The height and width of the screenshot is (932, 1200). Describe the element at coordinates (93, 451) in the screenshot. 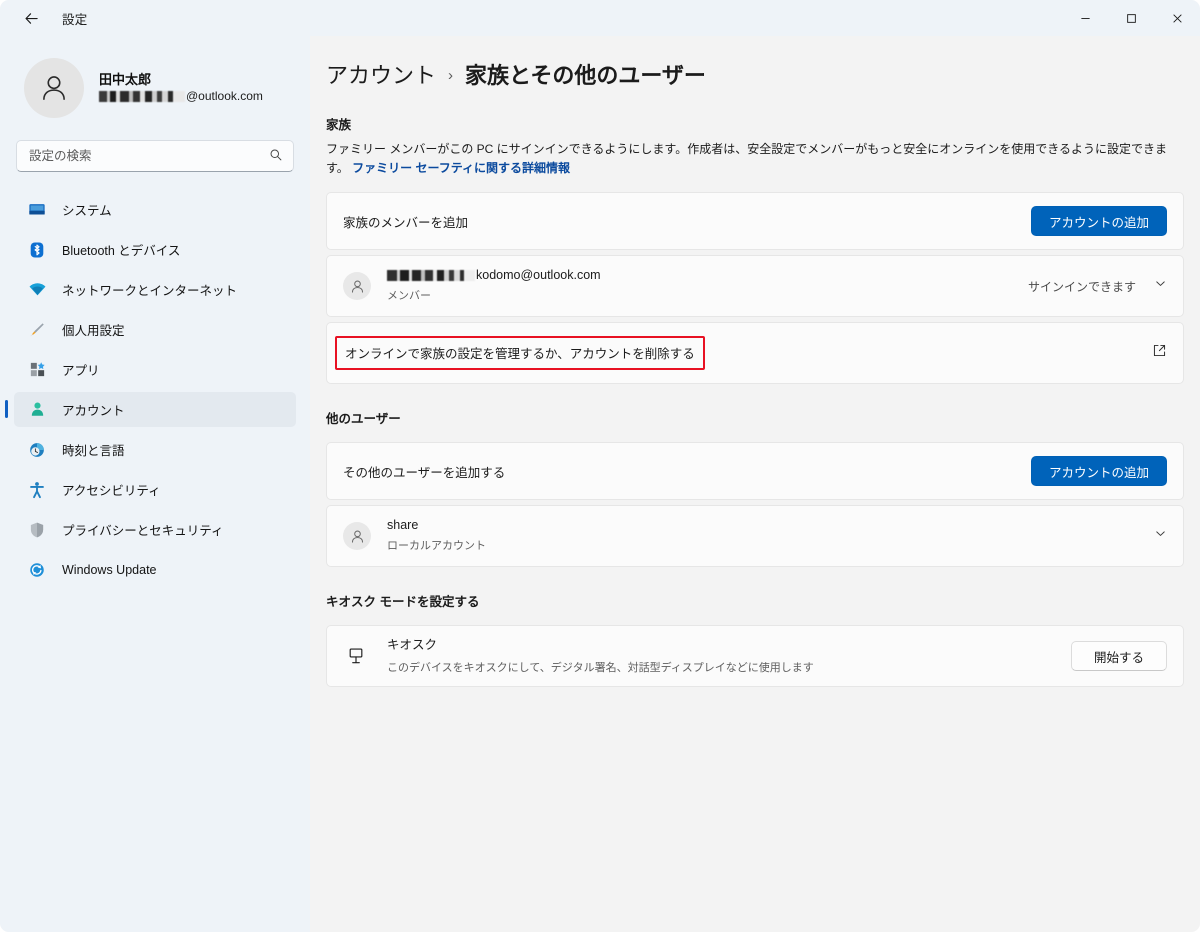

I see `sidebar-item-label: 時刻と言語` at that location.